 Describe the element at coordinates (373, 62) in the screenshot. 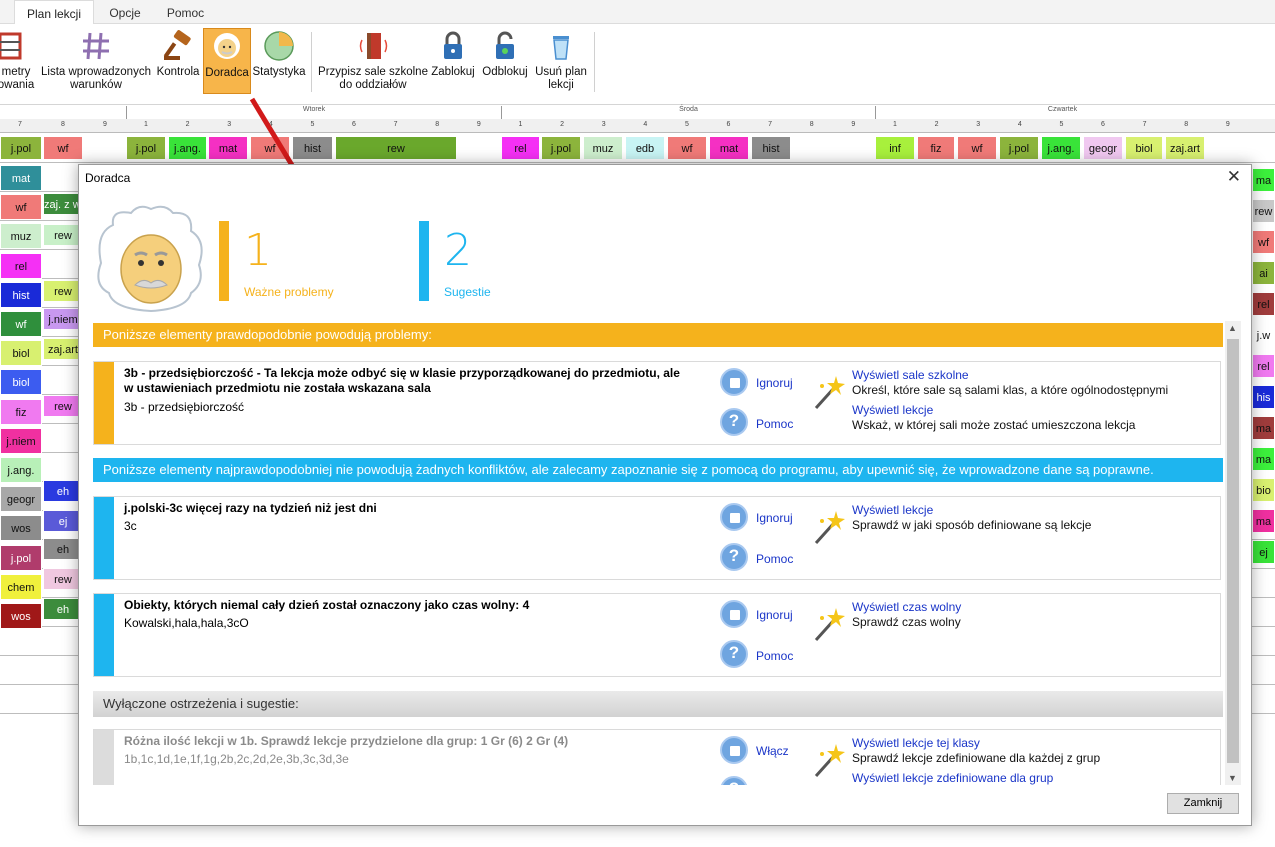

I see `assign-rooms-button: Przypisz sale szkolne do oddziałów` at that location.